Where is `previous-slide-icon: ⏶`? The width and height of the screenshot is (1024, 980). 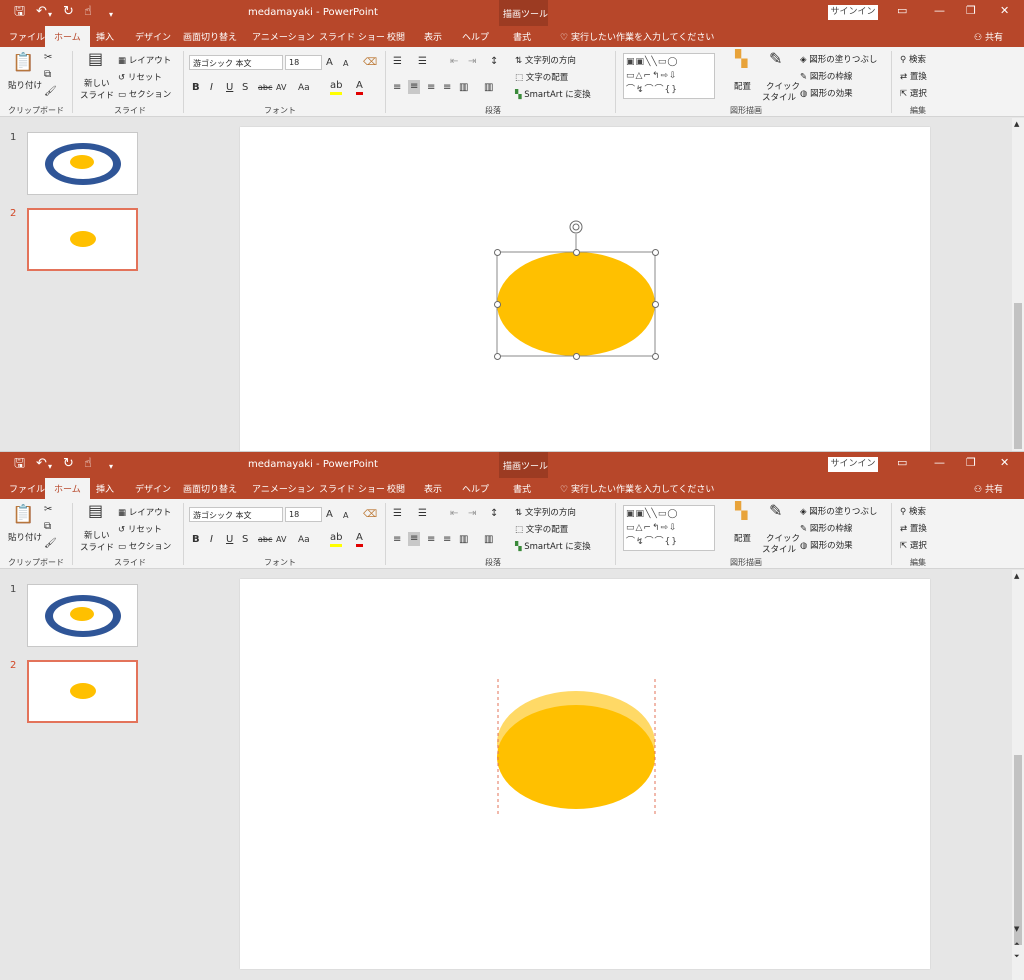 previous-slide-icon: ⏶ is located at coordinates (1017, 944).